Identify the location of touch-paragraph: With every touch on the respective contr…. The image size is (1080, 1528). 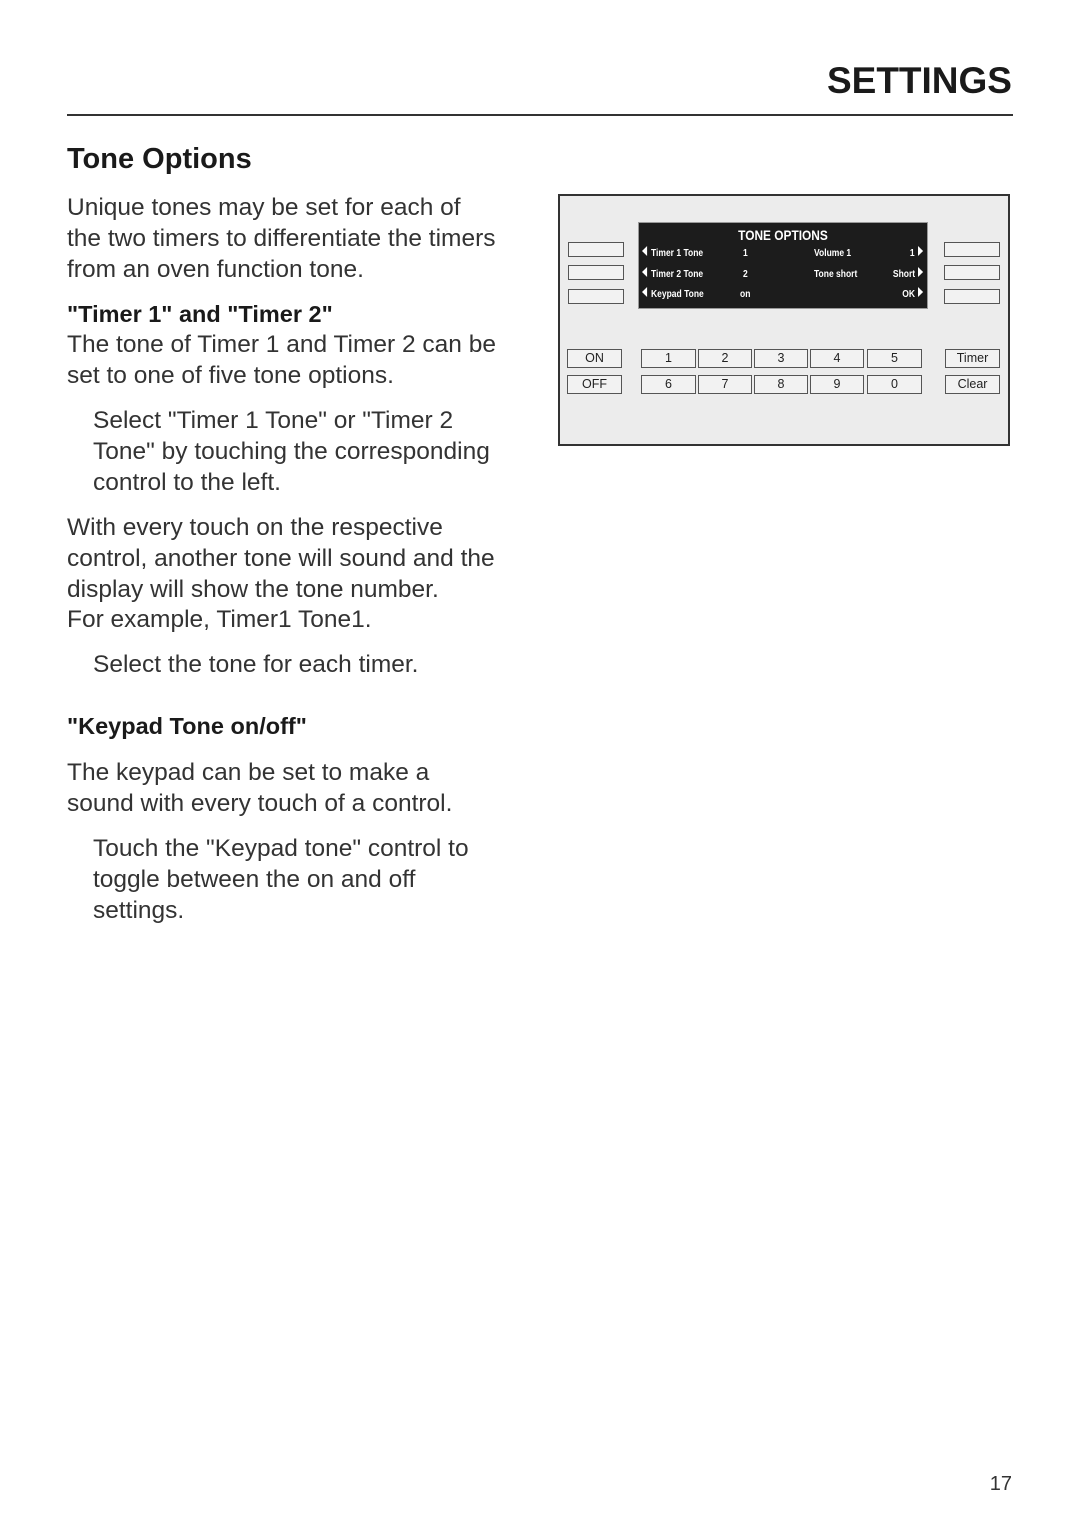
(281, 574).